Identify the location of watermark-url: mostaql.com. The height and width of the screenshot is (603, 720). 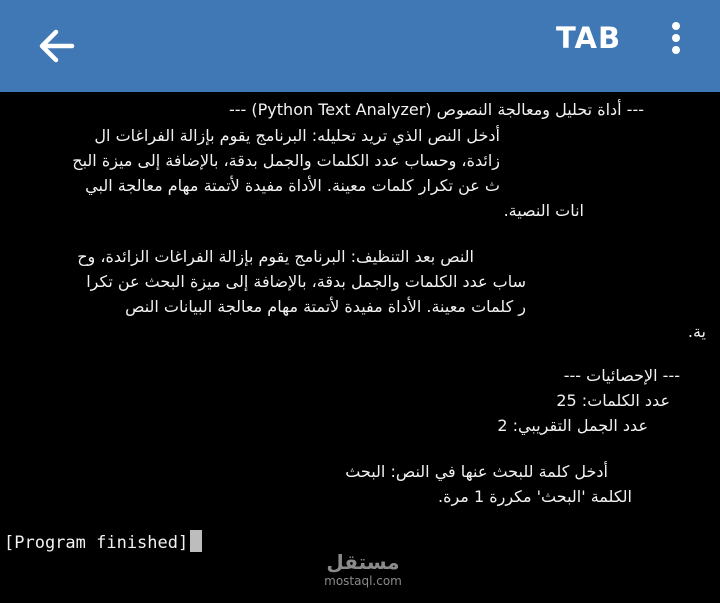
(363, 581).